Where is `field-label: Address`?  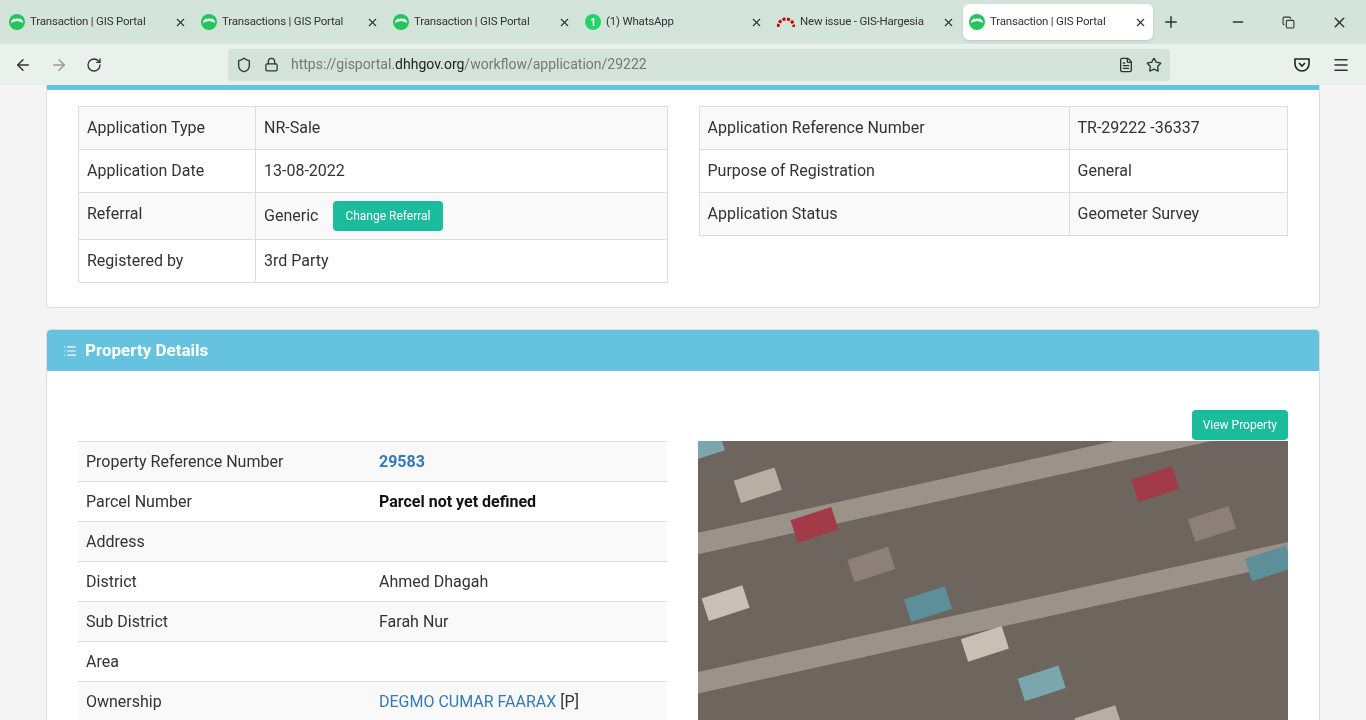
field-label: Address is located at coordinates (115, 541).